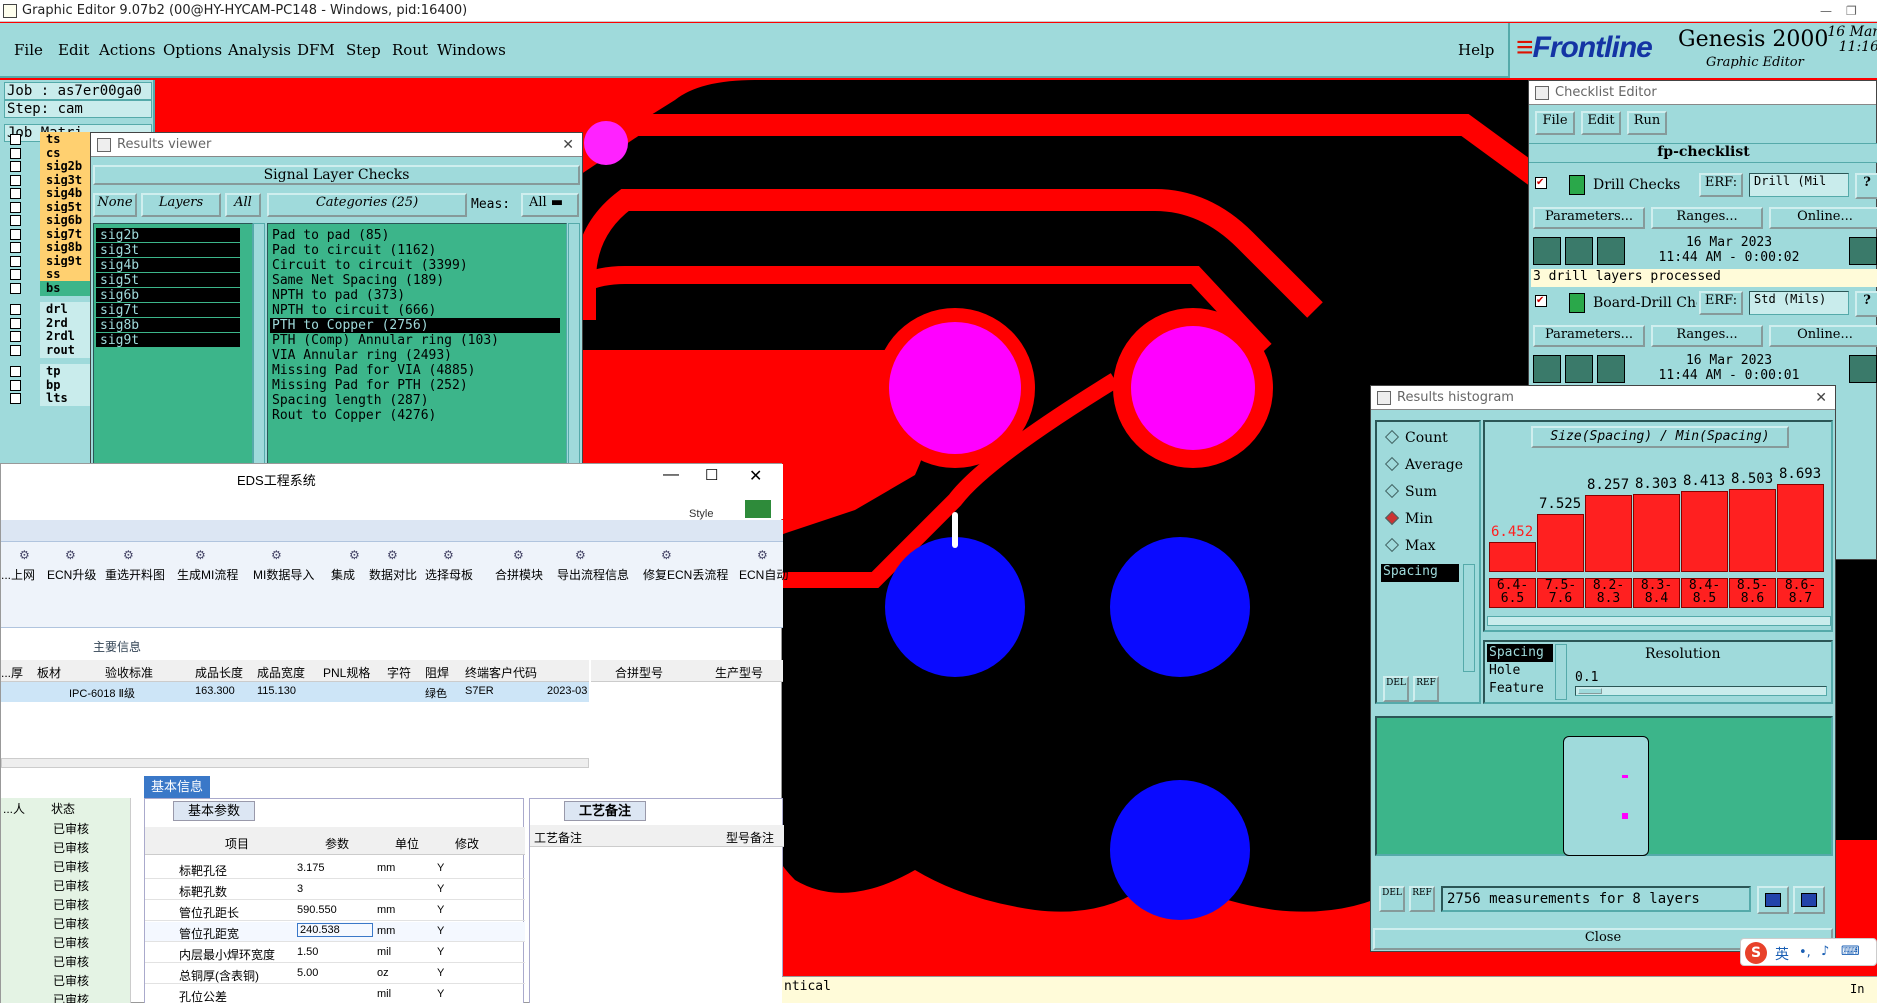 The height and width of the screenshot is (1003, 1877). What do you see at coordinates (335, 994) in the screenshot?
I see `table-row: 孔位公差 mil Y` at bounding box center [335, 994].